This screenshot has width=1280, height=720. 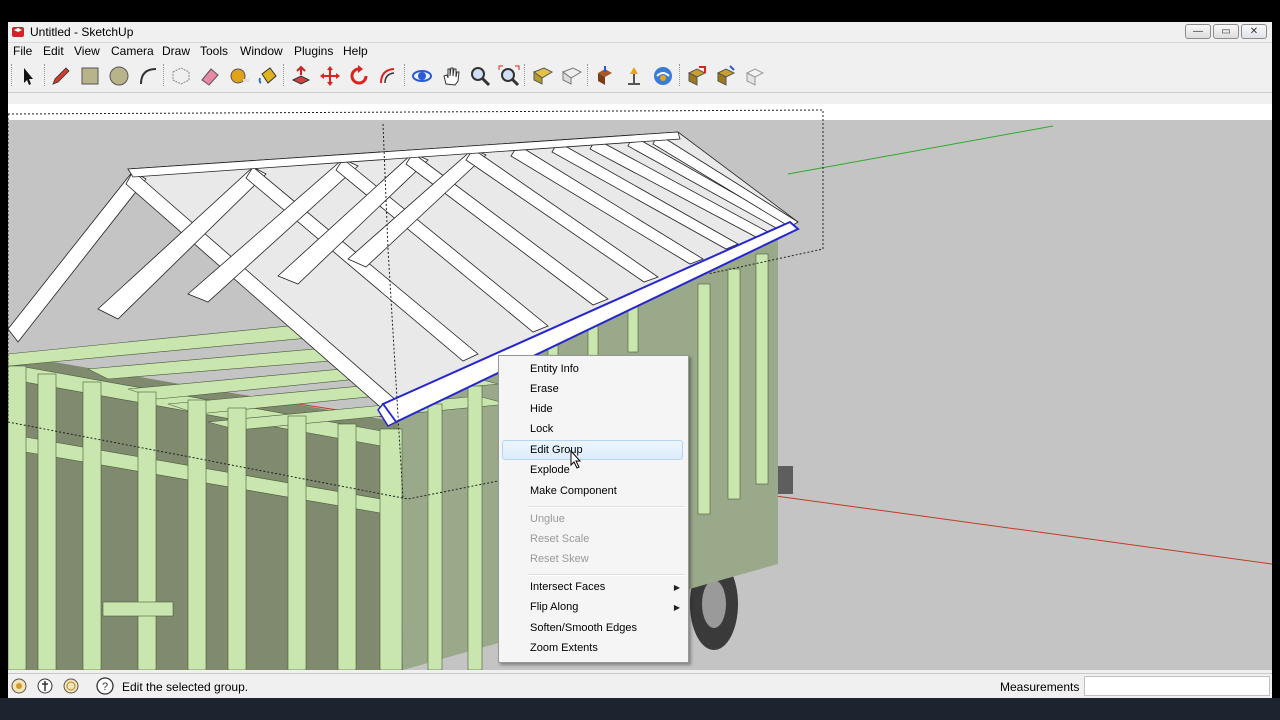 What do you see at coordinates (82, 32) in the screenshot?
I see `window-title: Untitled - SketchUp` at bounding box center [82, 32].